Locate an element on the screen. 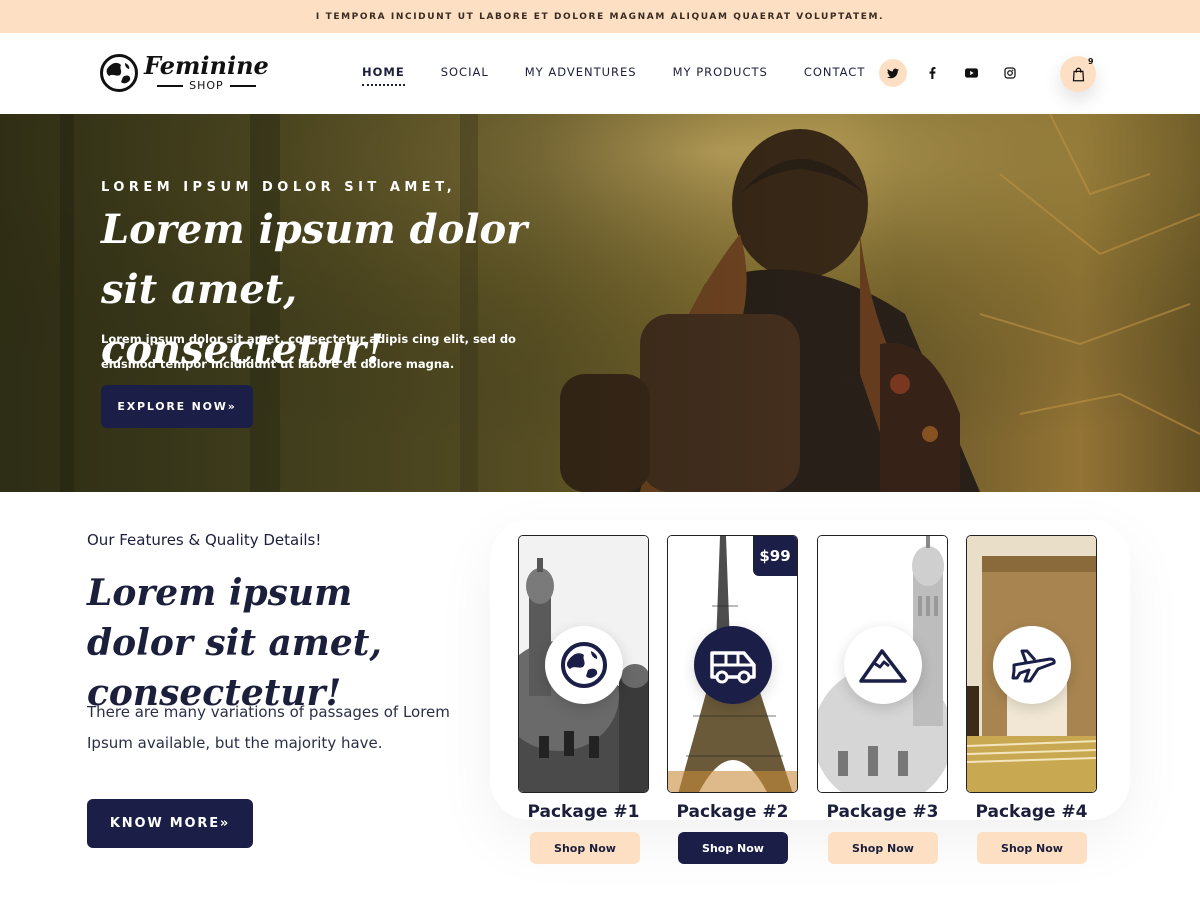 The width and height of the screenshot is (1200, 900). shop-now-button-3: Shop Now is located at coordinates (883, 848).